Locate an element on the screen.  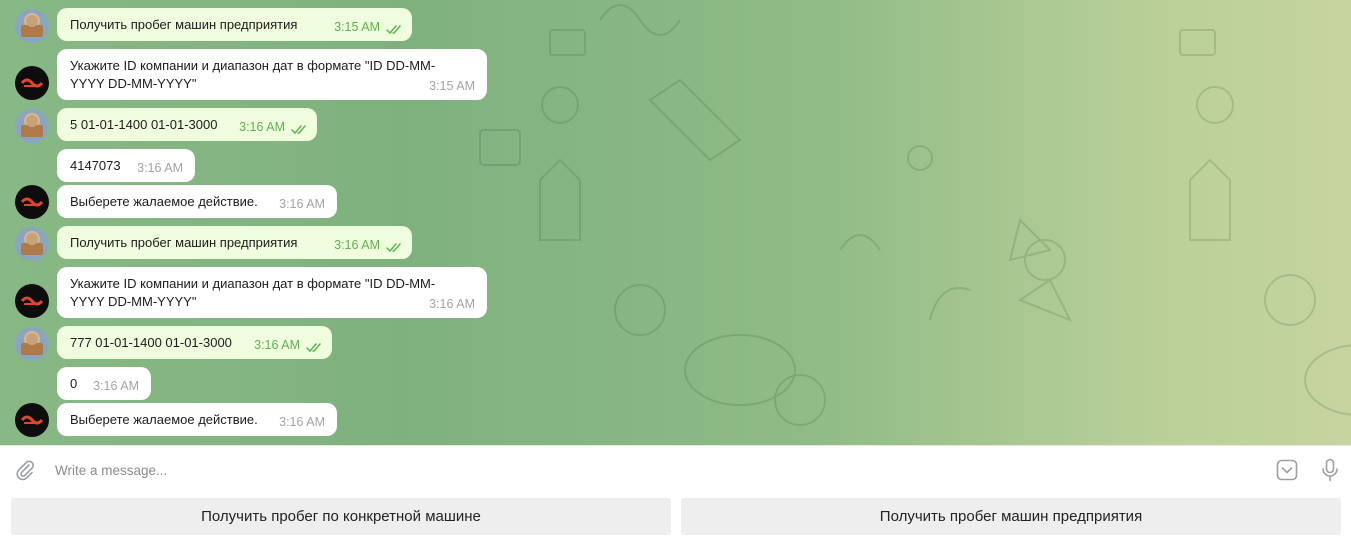
message-composer is located at coordinates (675, 469).